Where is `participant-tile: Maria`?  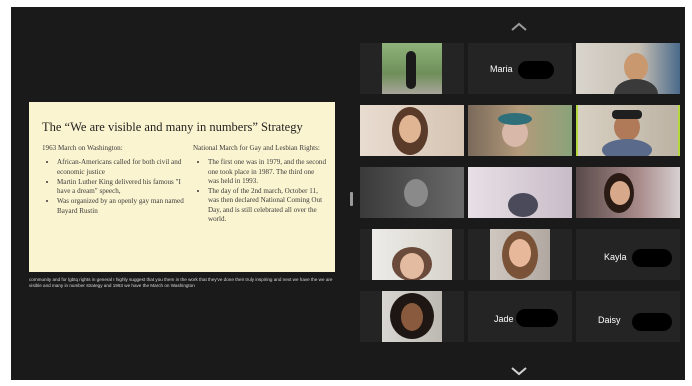 participant-tile: Maria is located at coordinates (520, 68).